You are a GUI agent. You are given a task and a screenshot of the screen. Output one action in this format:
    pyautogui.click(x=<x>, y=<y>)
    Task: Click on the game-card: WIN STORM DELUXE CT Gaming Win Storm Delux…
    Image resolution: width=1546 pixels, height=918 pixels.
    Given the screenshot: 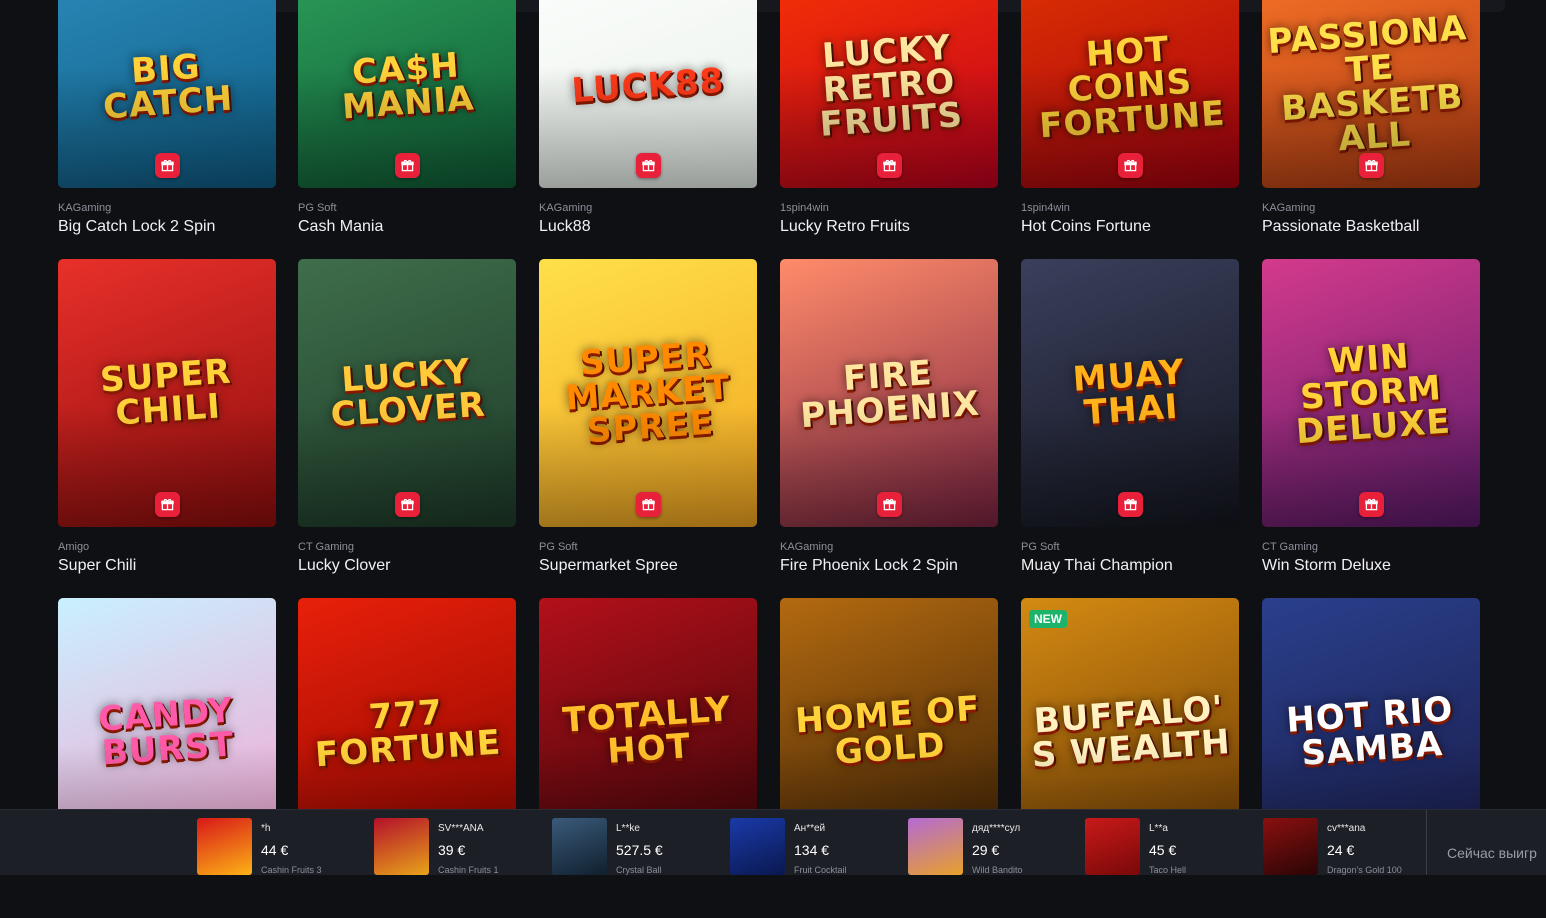 What is the action you would take?
    pyautogui.click(x=1371, y=419)
    